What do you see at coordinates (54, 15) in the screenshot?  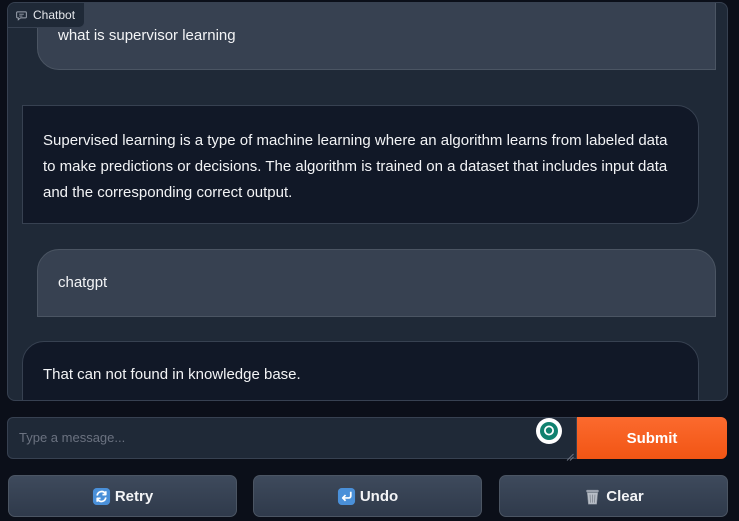 I see `chatbot-label-text: Chatbot` at bounding box center [54, 15].